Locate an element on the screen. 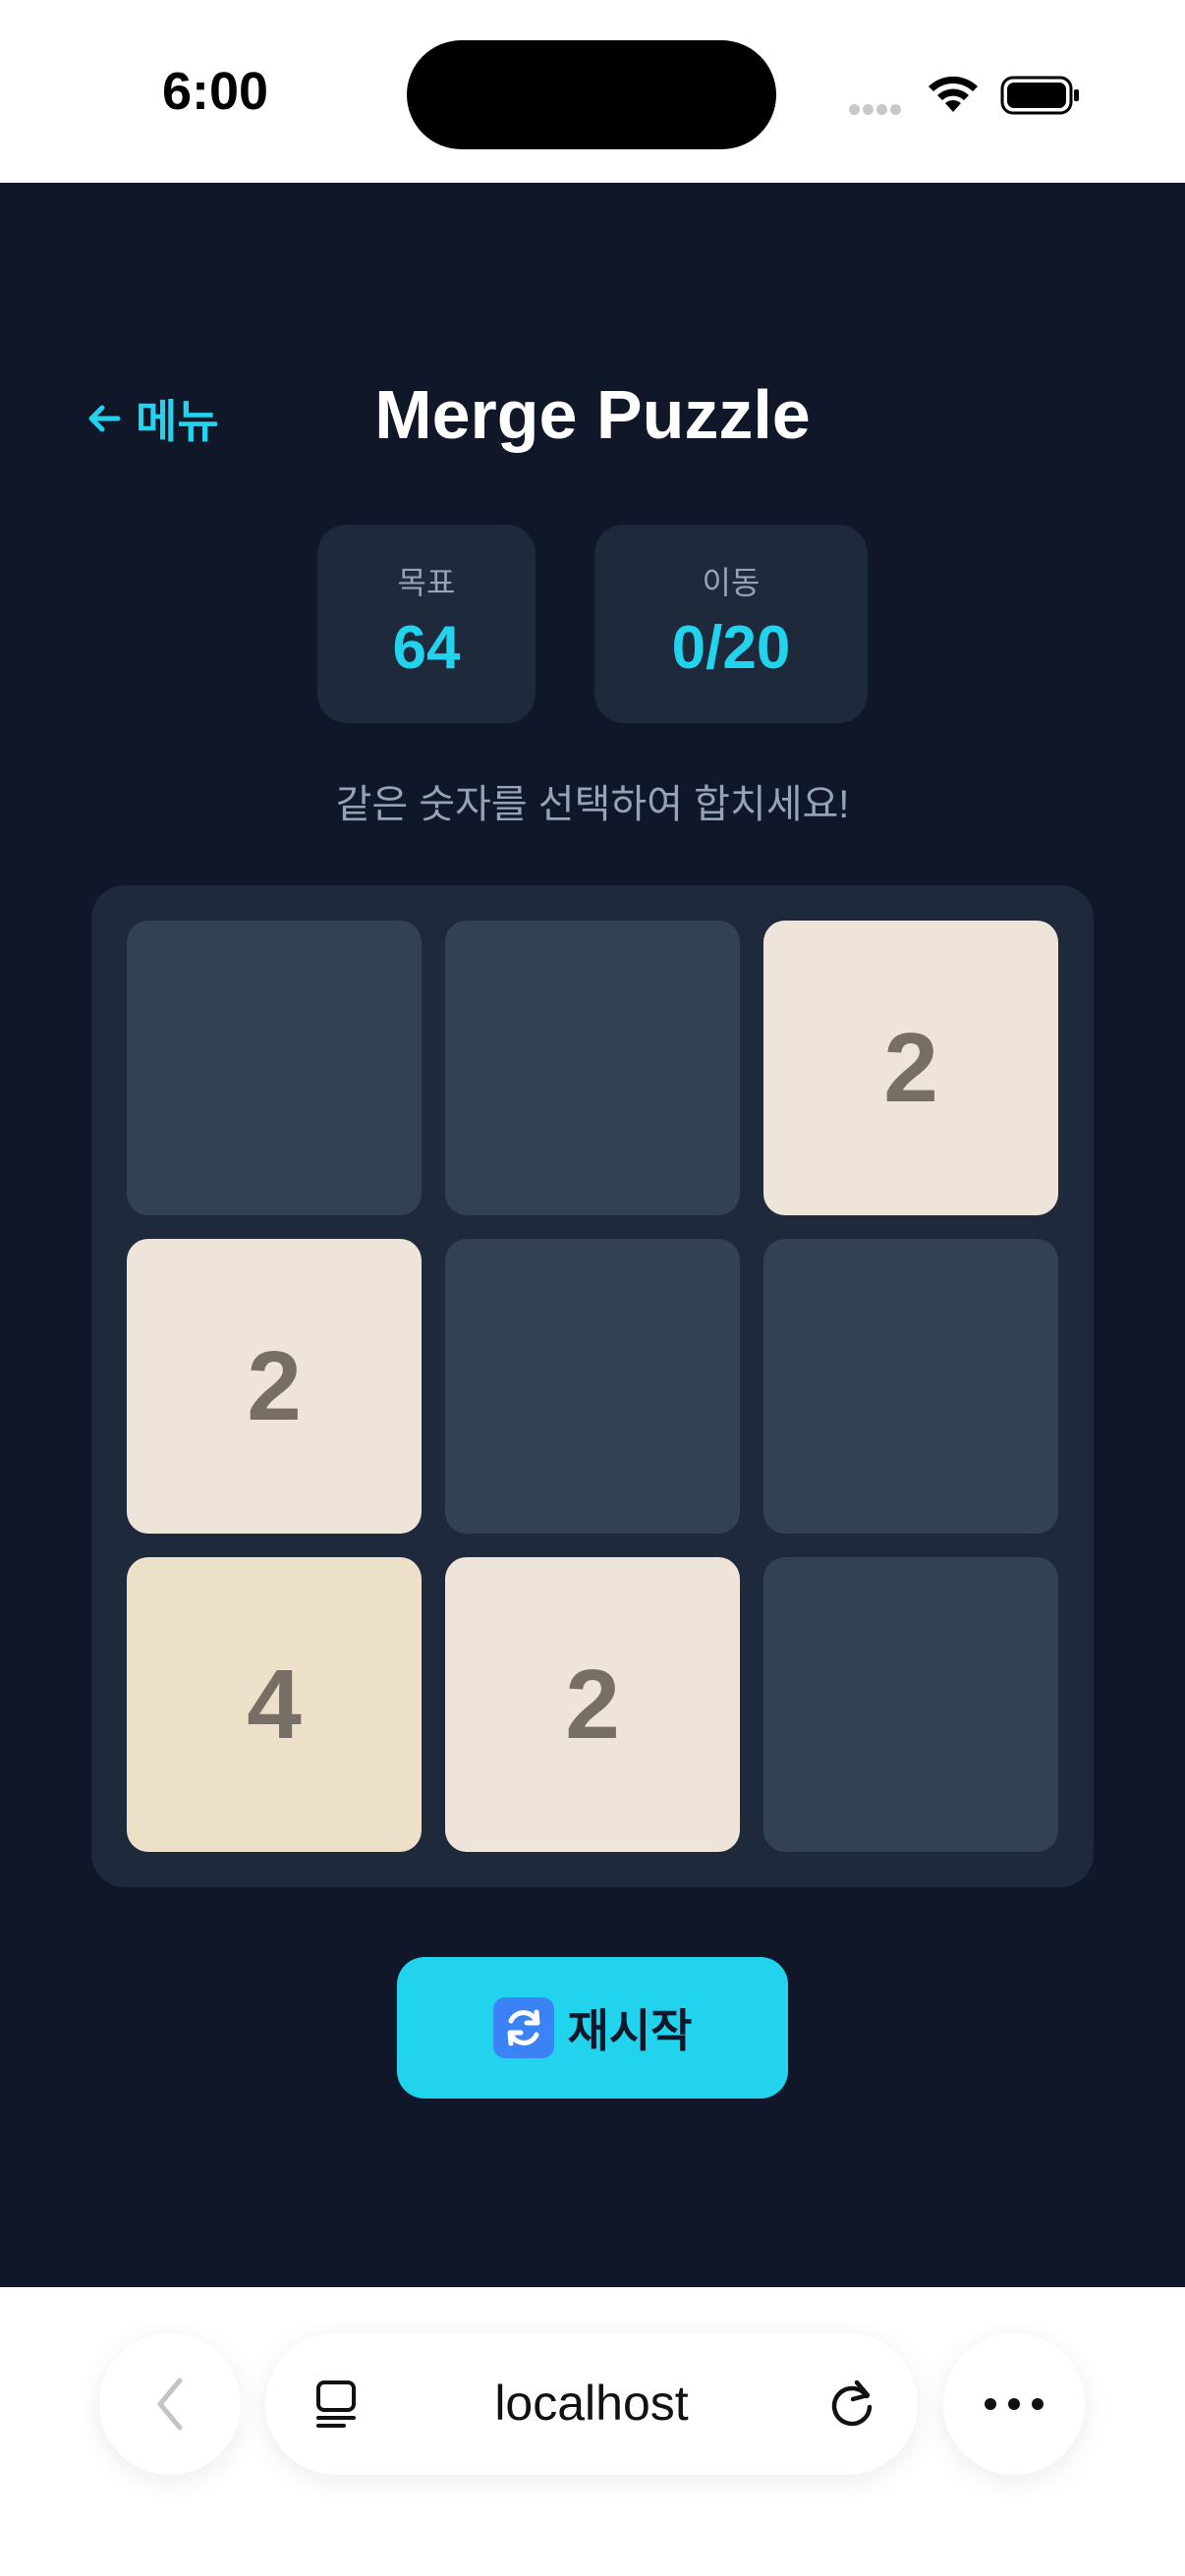 Image resolution: width=1185 pixels, height=2576 pixels. target-stat-card: 목표 64 is located at coordinates (427, 624).